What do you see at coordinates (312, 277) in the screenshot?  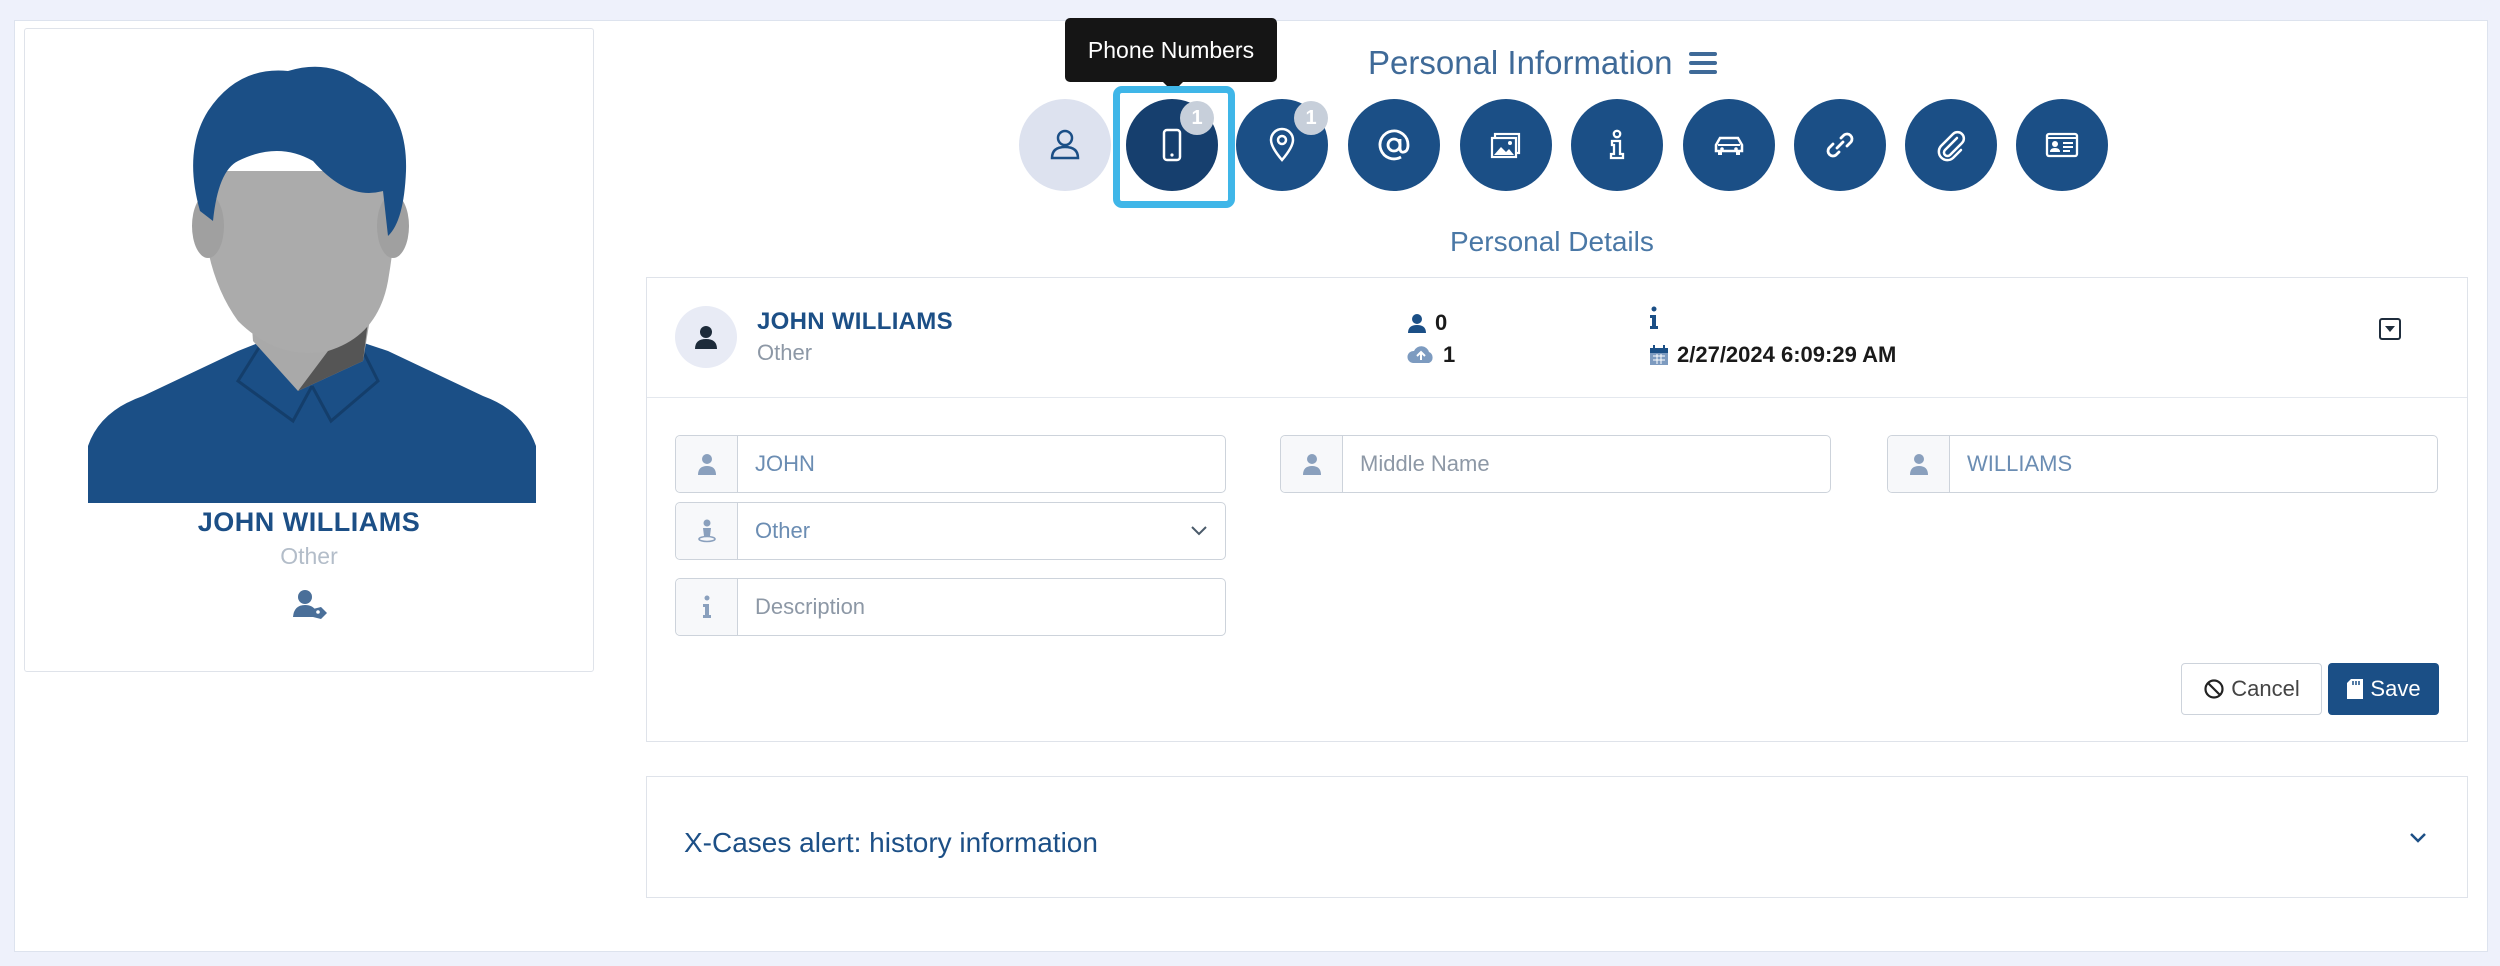 I see `profile-avatar` at bounding box center [312, 277].